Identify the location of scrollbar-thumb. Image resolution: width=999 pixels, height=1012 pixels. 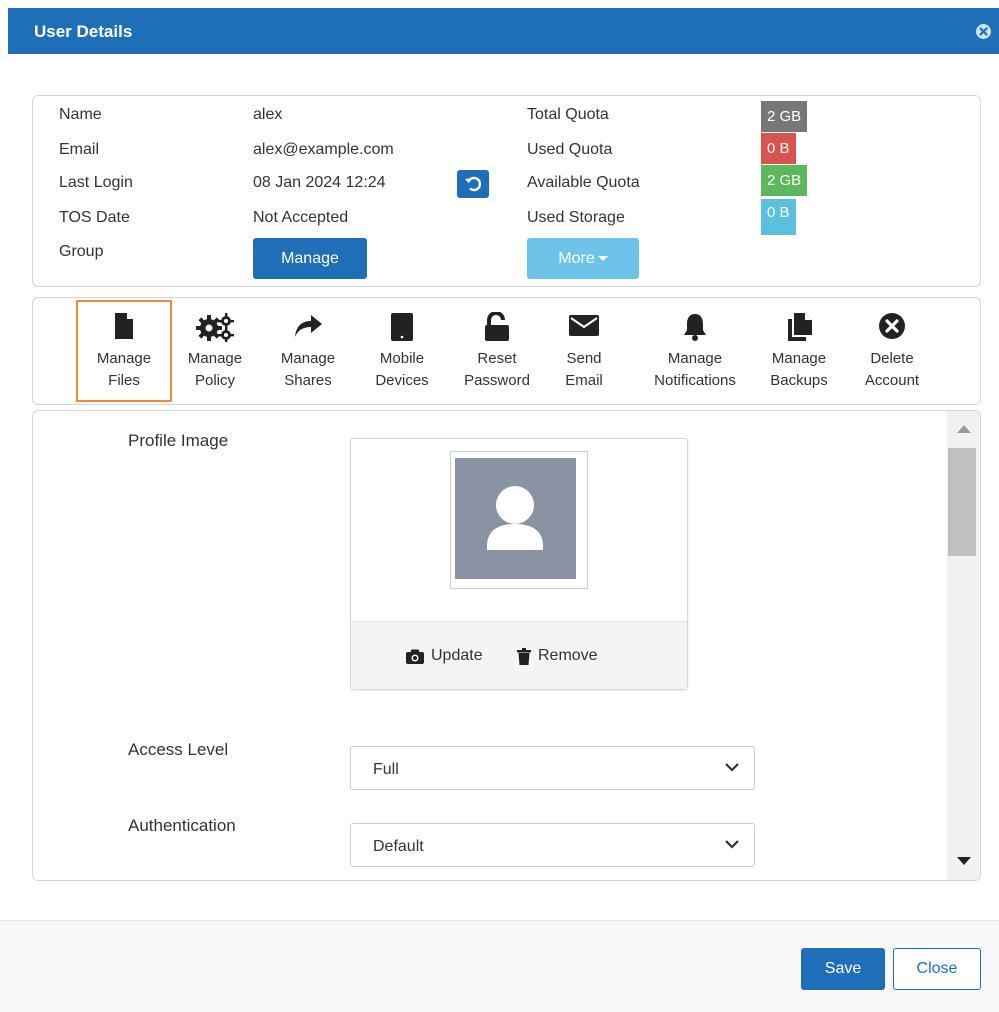
(962, 502).